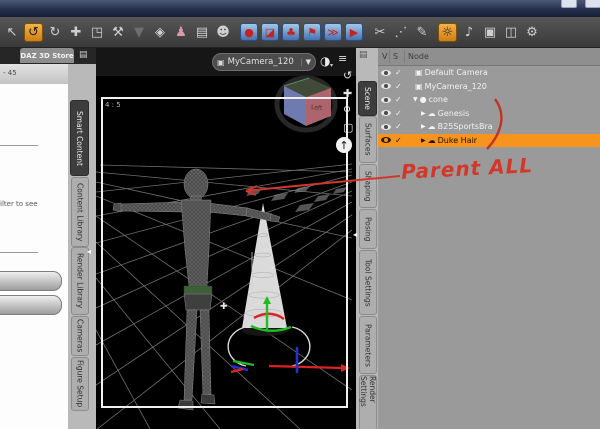 Image resolution: width=600 pixels, height=429 pixels. What do you see at coordinates (489, 87) in the screenshot?
I see `scene-row-mycamera: ✓ ▣ MyCamera_120` at bounding box center [489, 87].